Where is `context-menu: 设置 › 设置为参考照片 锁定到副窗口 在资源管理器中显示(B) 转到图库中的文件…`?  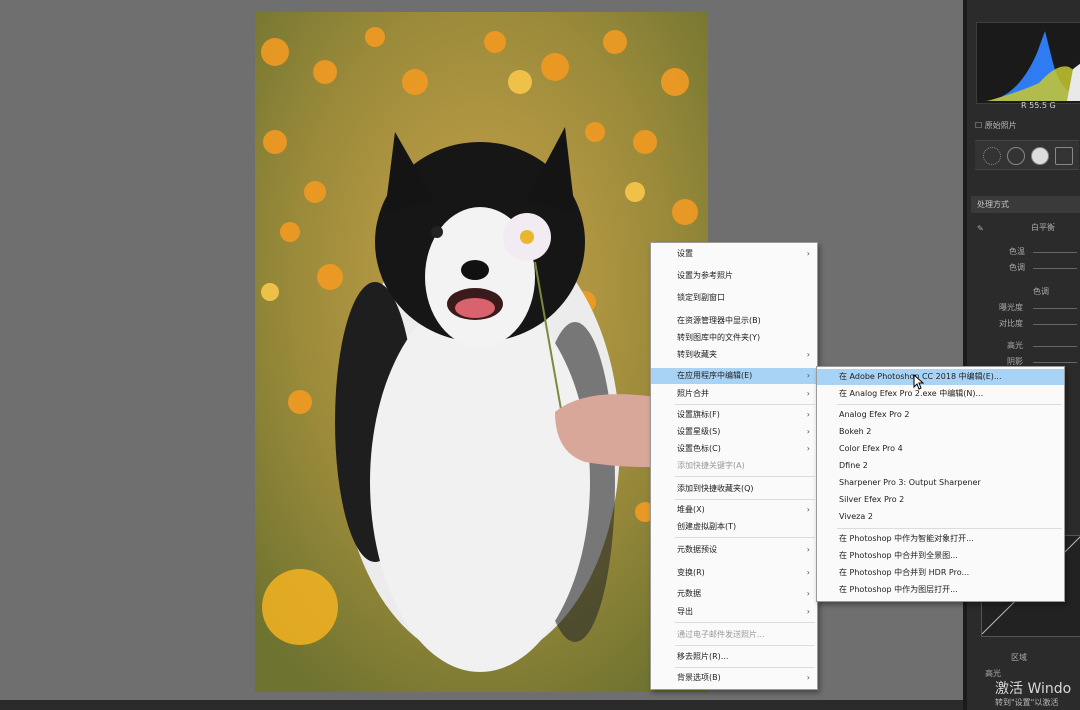
context-menu: 设置 › 设置为参考照片 锁定到副窗口 在资源管理器中显示(B) 转到图库中的文件… is located at coordinates (734, 466).